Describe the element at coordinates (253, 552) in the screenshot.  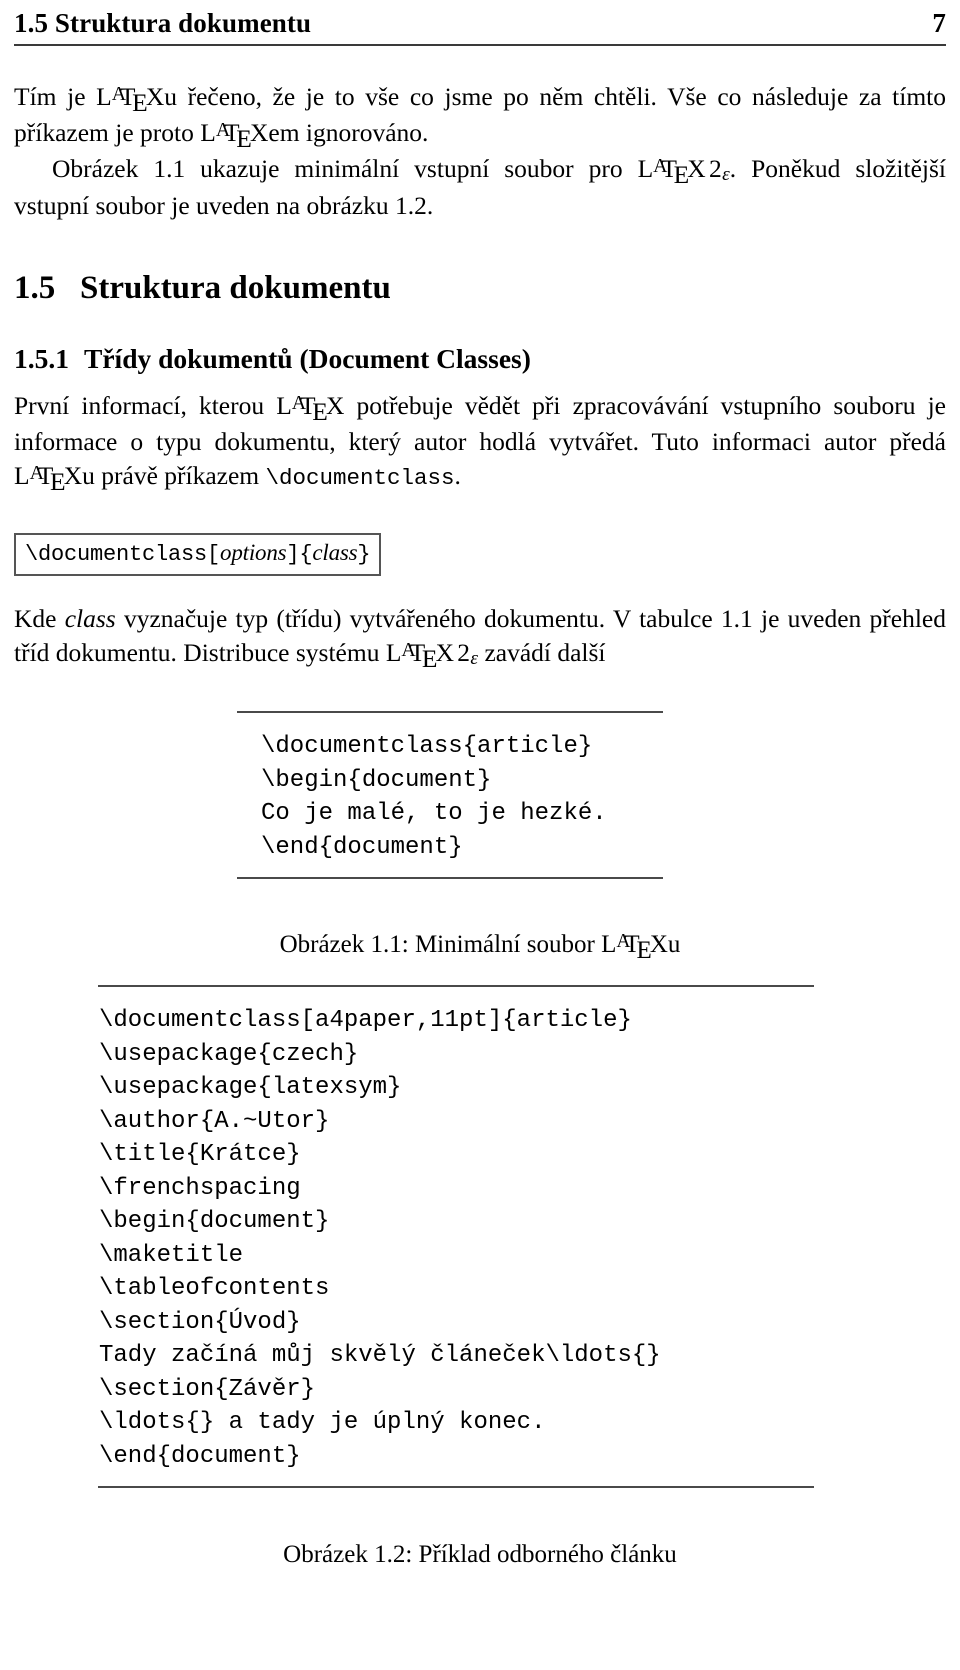
I see `command-arg-options: options` at that location.